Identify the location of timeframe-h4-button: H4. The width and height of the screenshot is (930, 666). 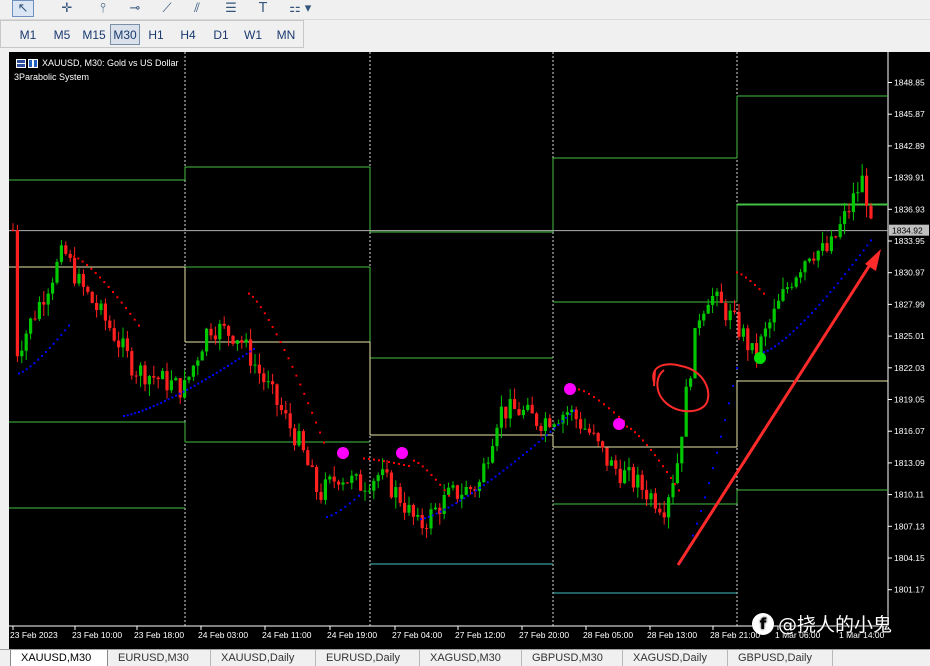
(188, 34).